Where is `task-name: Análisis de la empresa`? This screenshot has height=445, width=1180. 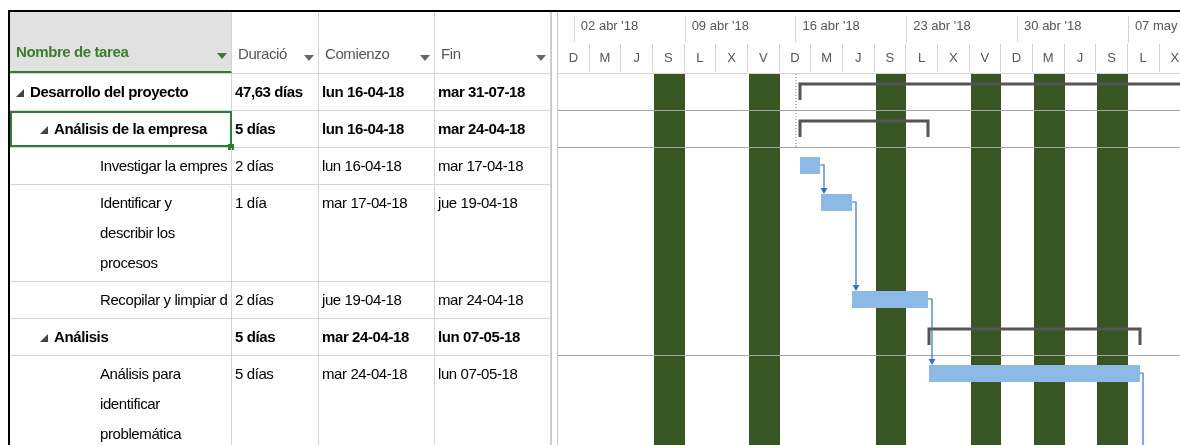
task-name: Análisis de la empresa is located at coordinates (130, 129).